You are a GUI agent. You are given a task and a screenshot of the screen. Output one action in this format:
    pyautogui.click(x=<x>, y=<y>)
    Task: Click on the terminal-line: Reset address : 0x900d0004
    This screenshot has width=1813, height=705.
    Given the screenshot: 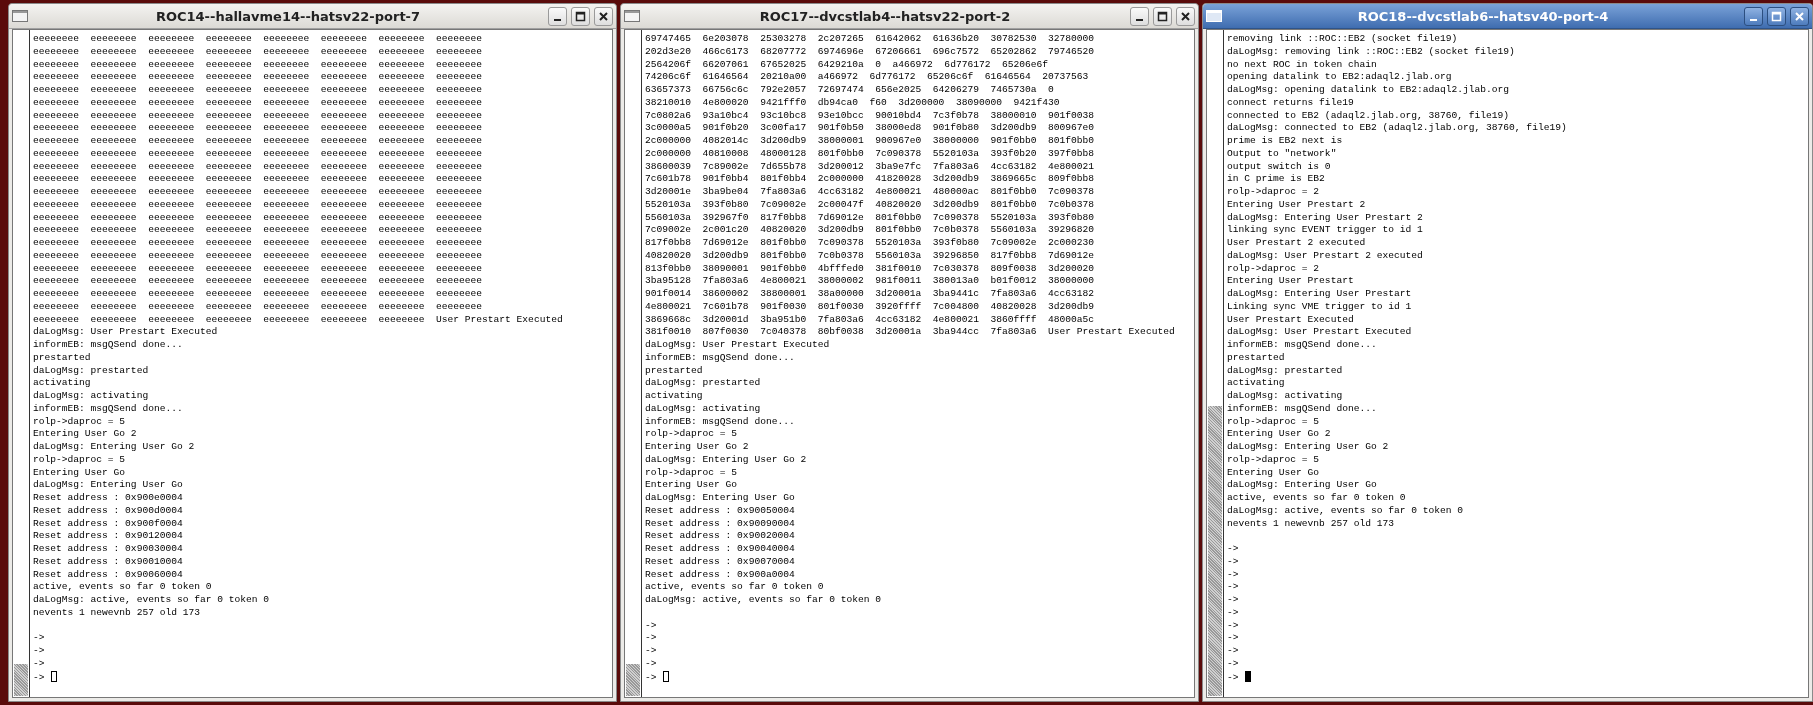 What is the action you would take?
    pyautogui.click(x=108, y=511)
    